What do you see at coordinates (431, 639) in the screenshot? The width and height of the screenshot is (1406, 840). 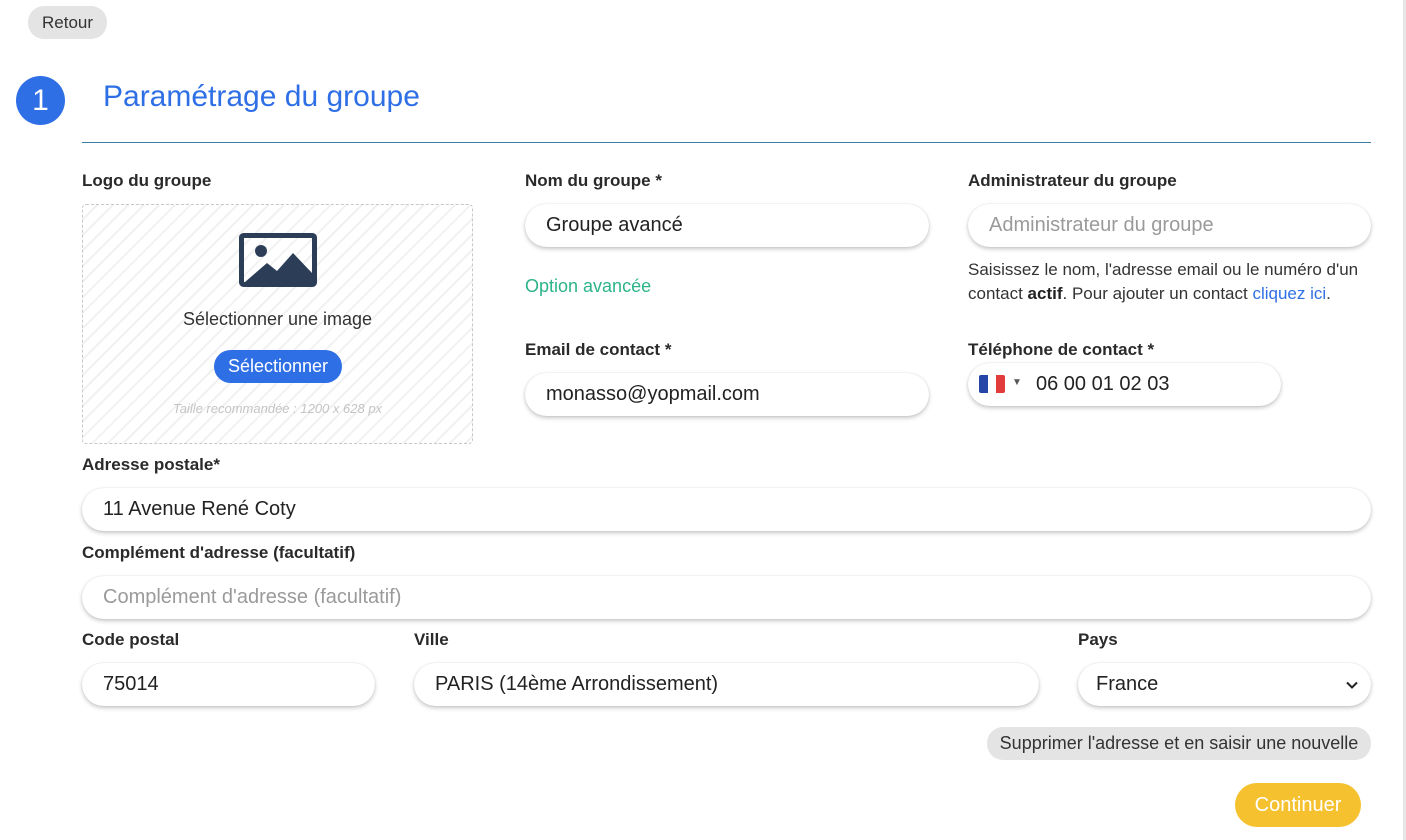 I see `city-label: Ville` at bounding box center [431, 639].